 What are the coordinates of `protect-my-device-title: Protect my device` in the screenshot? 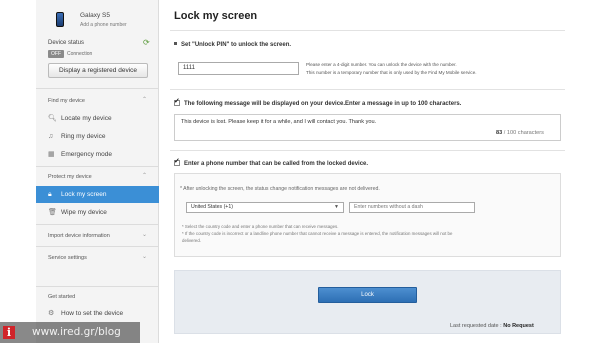 It's located at (70, 177).